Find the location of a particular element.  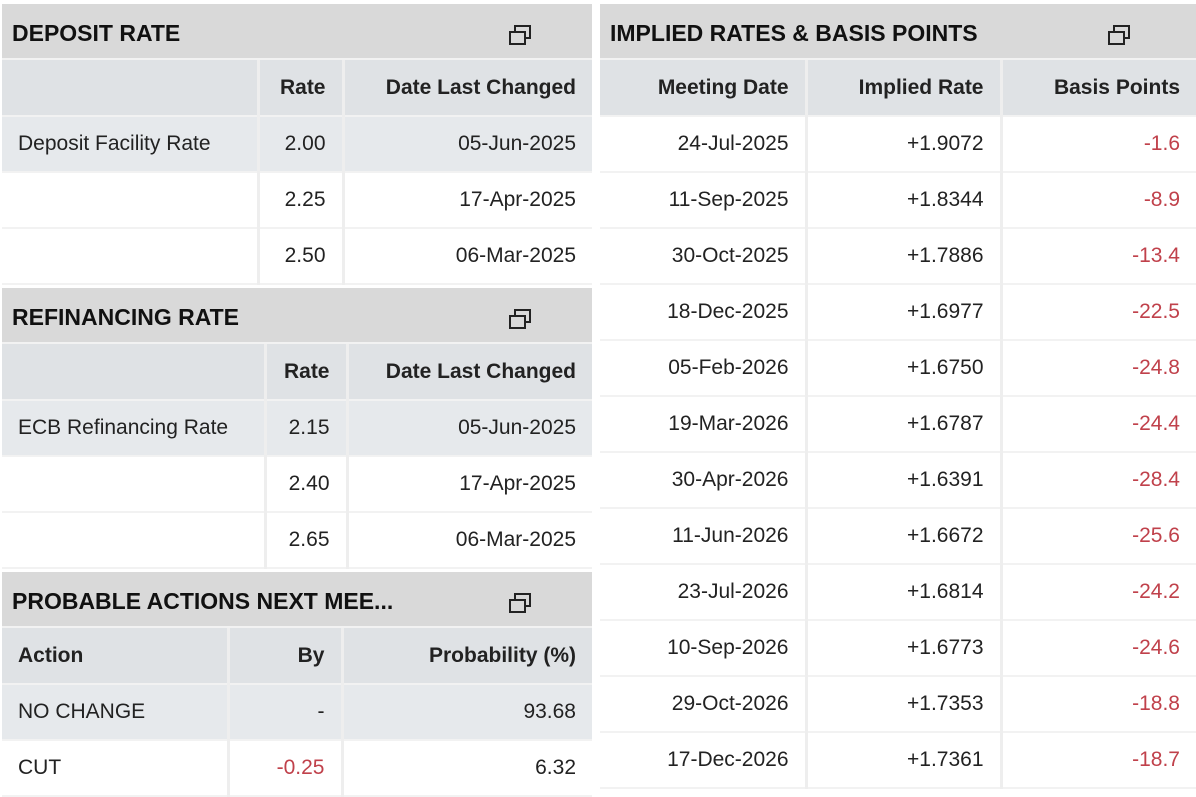

rate-cell: 2.50 is located at coordinates (301, 256).